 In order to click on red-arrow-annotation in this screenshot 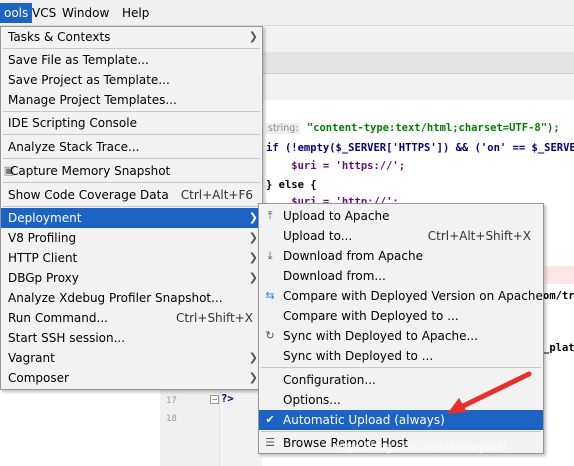, I will do `click(489, 392)`.